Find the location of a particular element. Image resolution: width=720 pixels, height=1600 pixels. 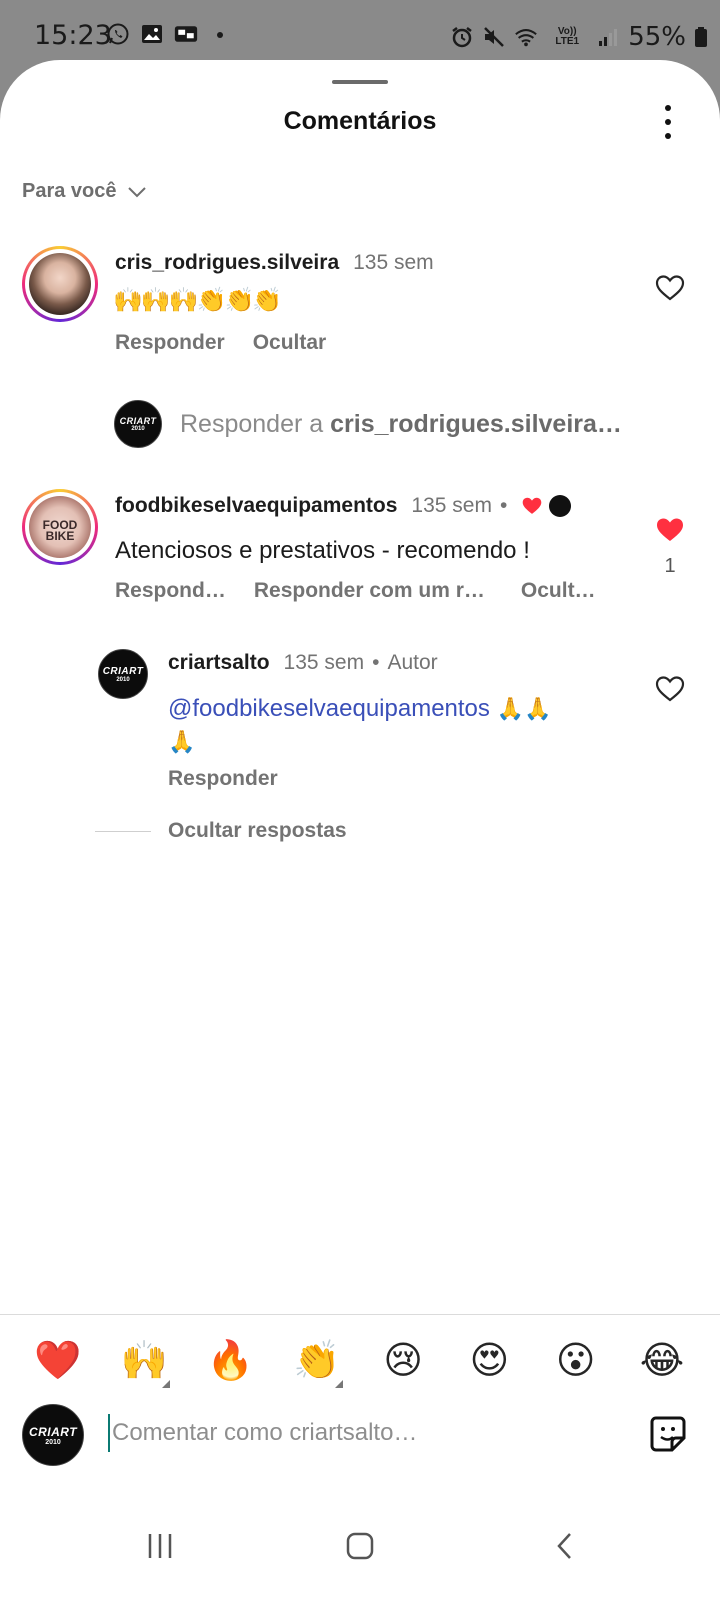

reply-username: criartsalto is located at coordinates (219, 663).